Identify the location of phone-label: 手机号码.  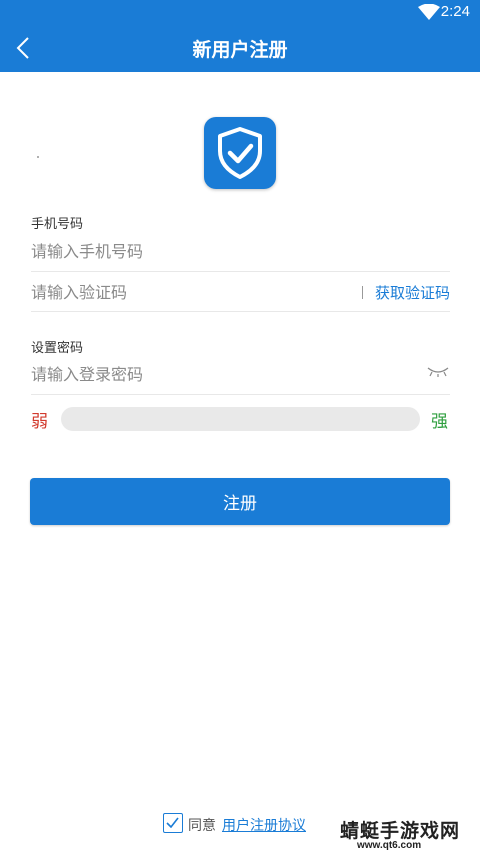
(57, 224).